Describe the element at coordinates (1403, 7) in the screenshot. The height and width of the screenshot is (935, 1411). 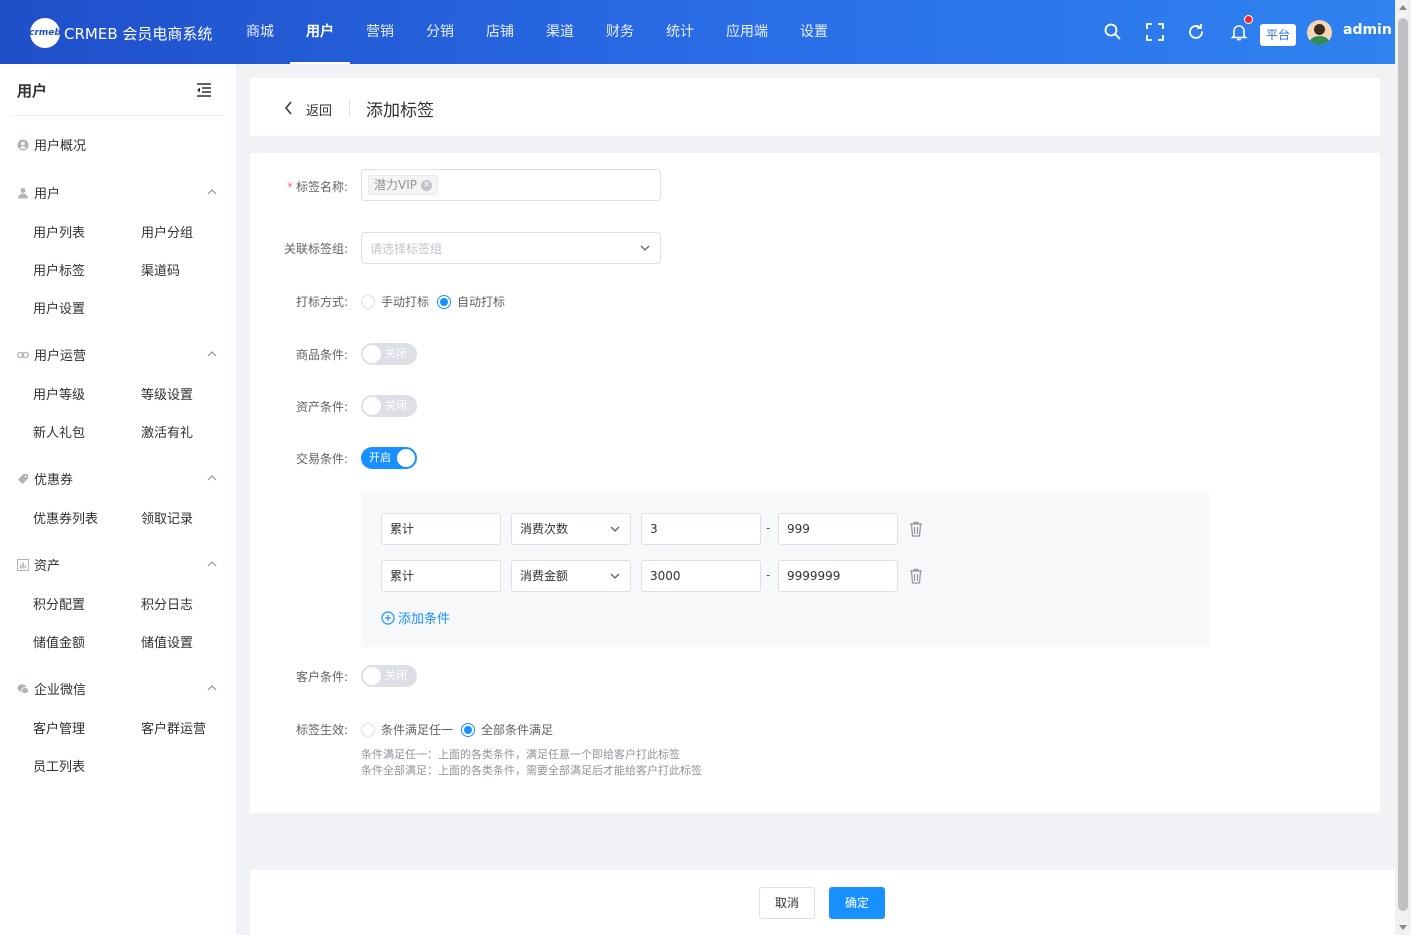
I see `scroll-up-arrow-icon` at that location.